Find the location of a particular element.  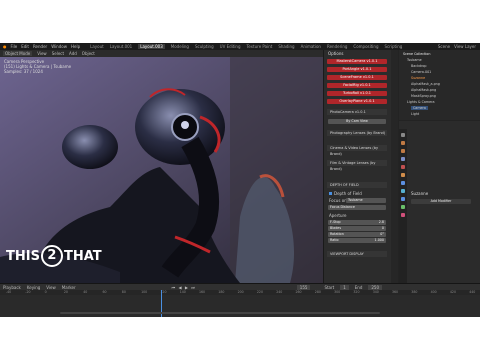

properties-object-name: Suzanne is located at coordinates (420, 193).